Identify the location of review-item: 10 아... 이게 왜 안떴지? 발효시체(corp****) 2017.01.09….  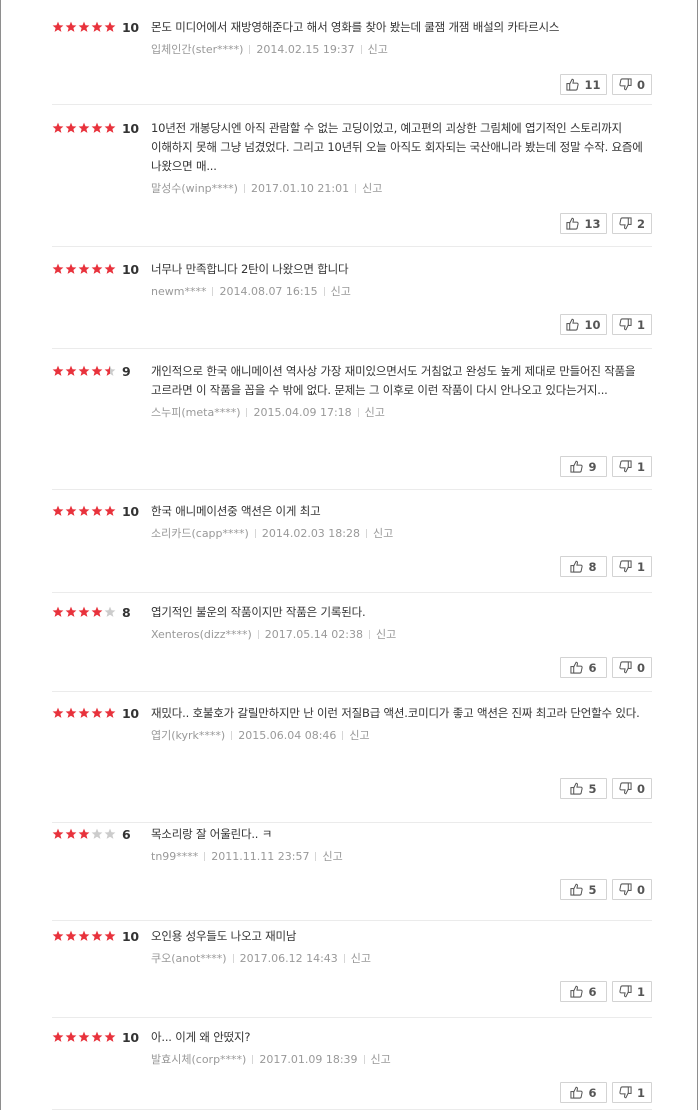
(352, 1068).